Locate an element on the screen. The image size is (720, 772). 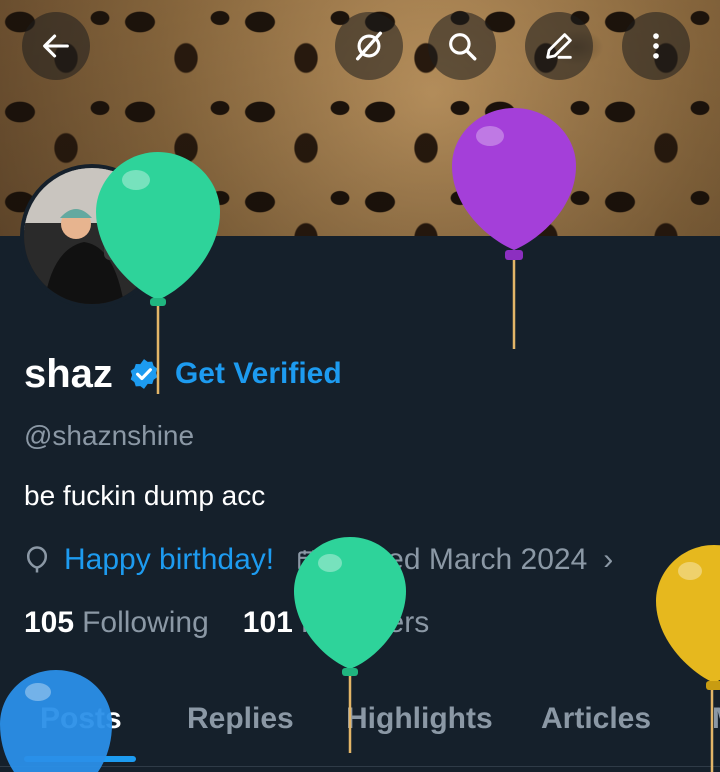
more-button is located at coordinates (656, 46).